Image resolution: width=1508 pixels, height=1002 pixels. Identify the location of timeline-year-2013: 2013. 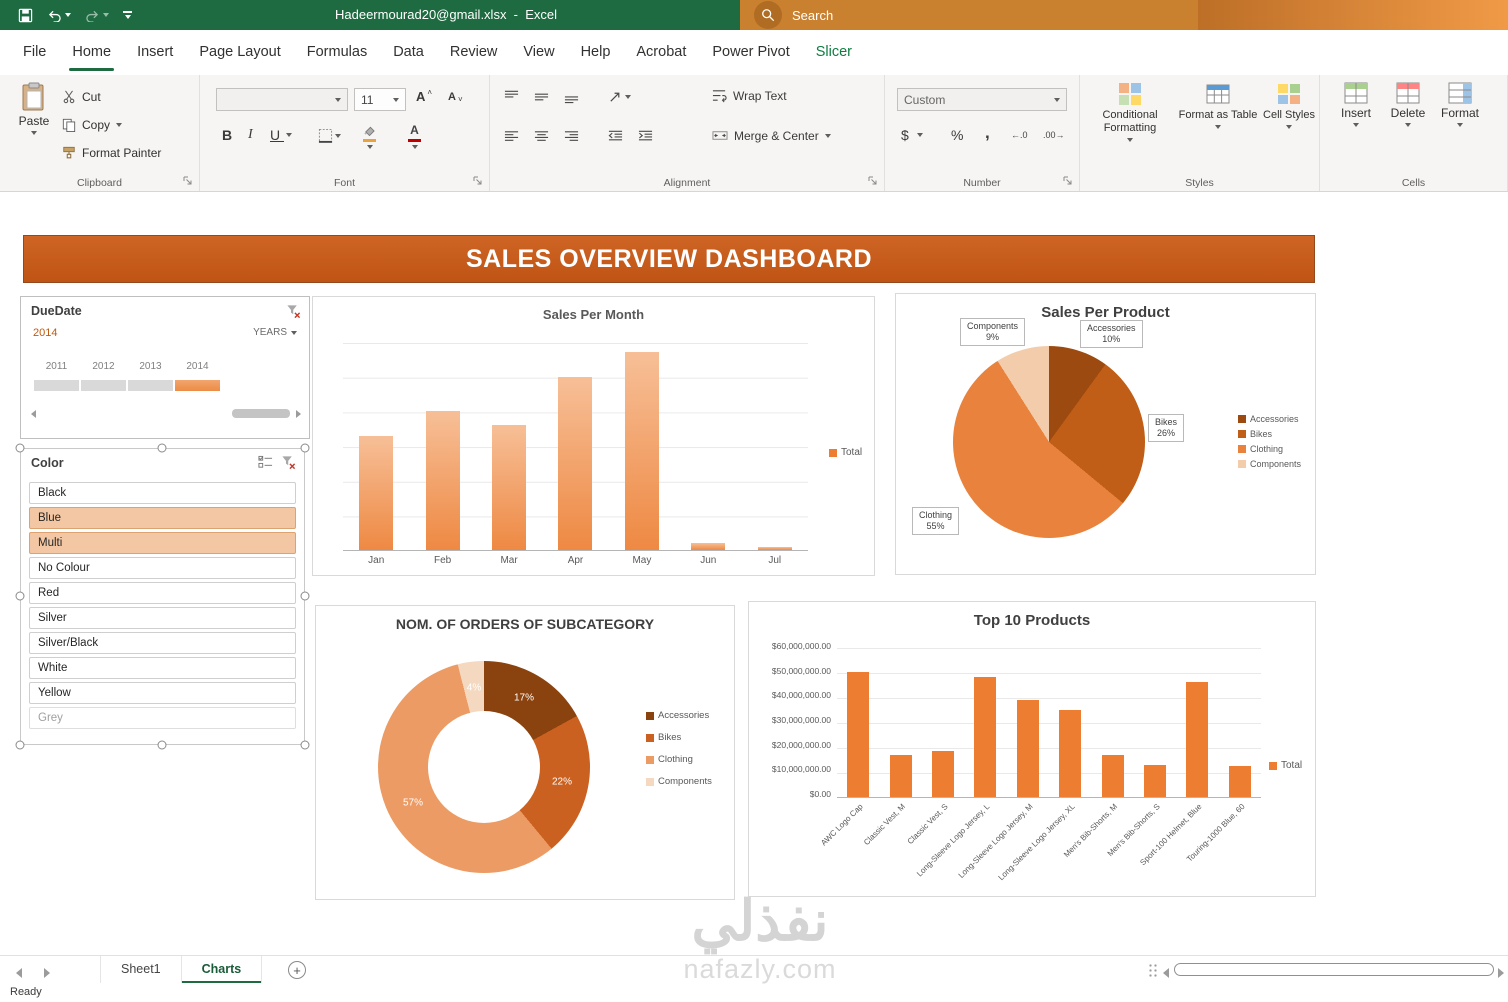
(150, 376).